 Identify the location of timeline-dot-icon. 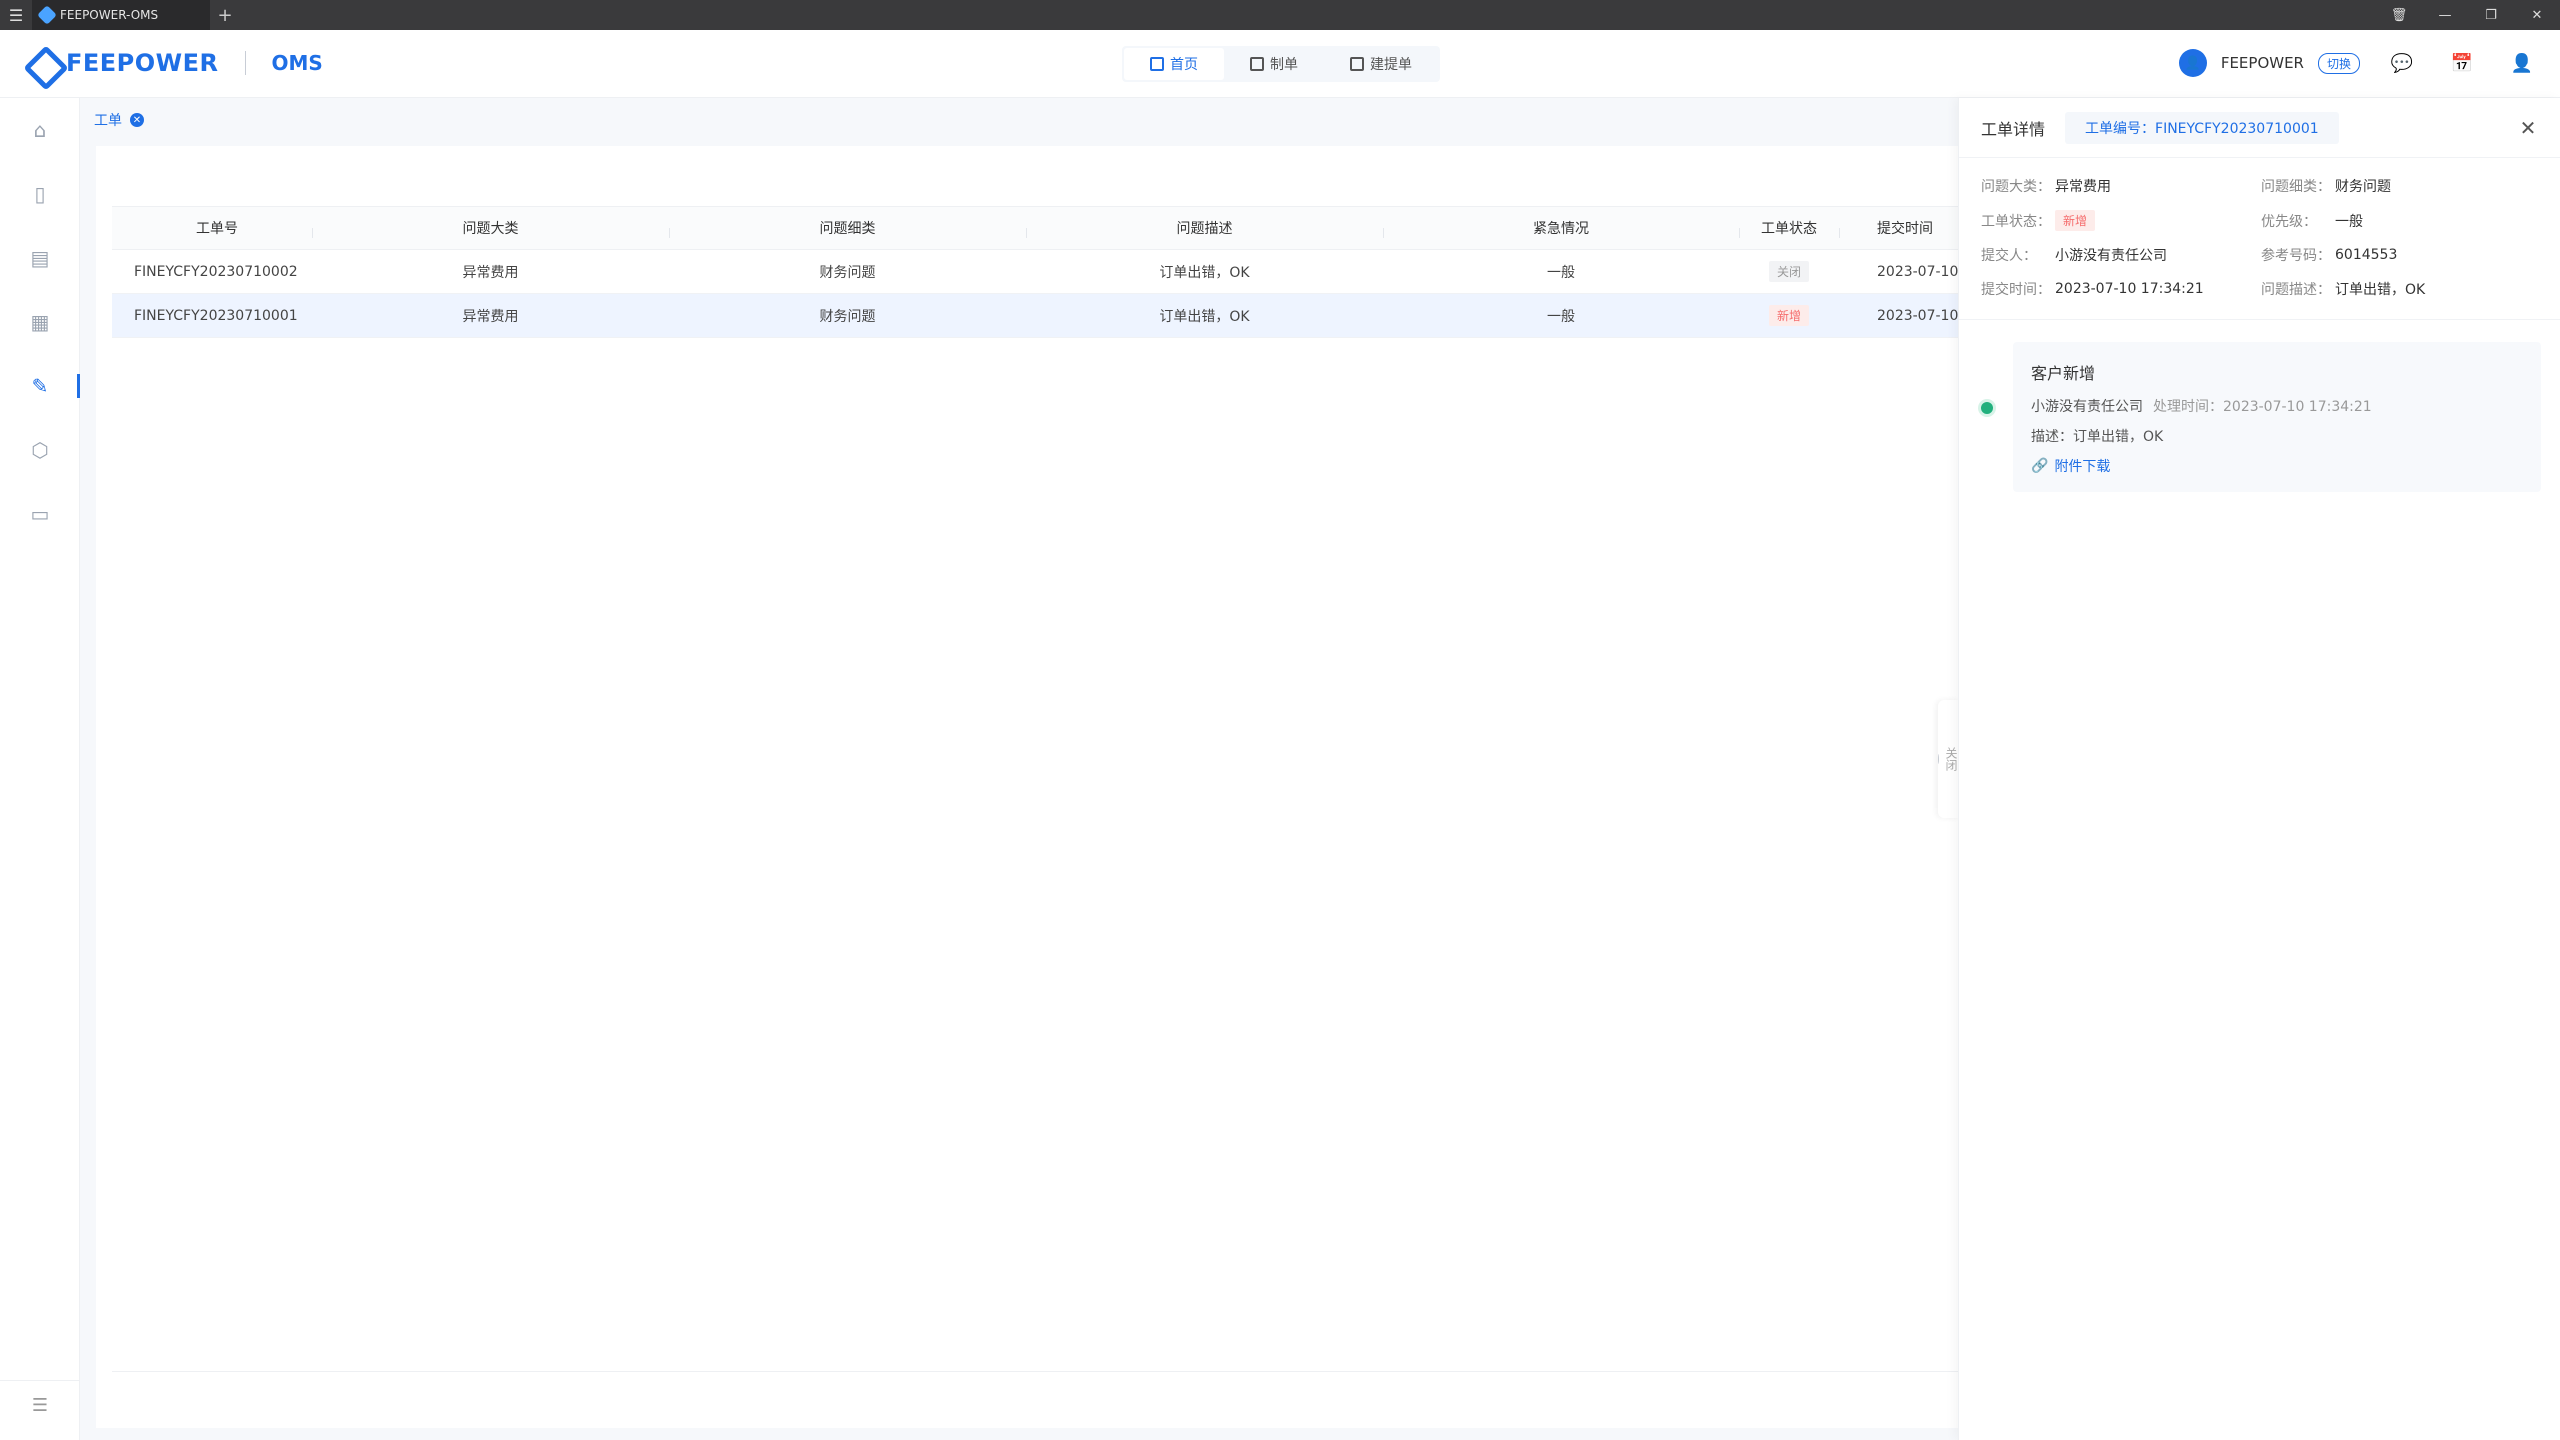
(1987, 408).